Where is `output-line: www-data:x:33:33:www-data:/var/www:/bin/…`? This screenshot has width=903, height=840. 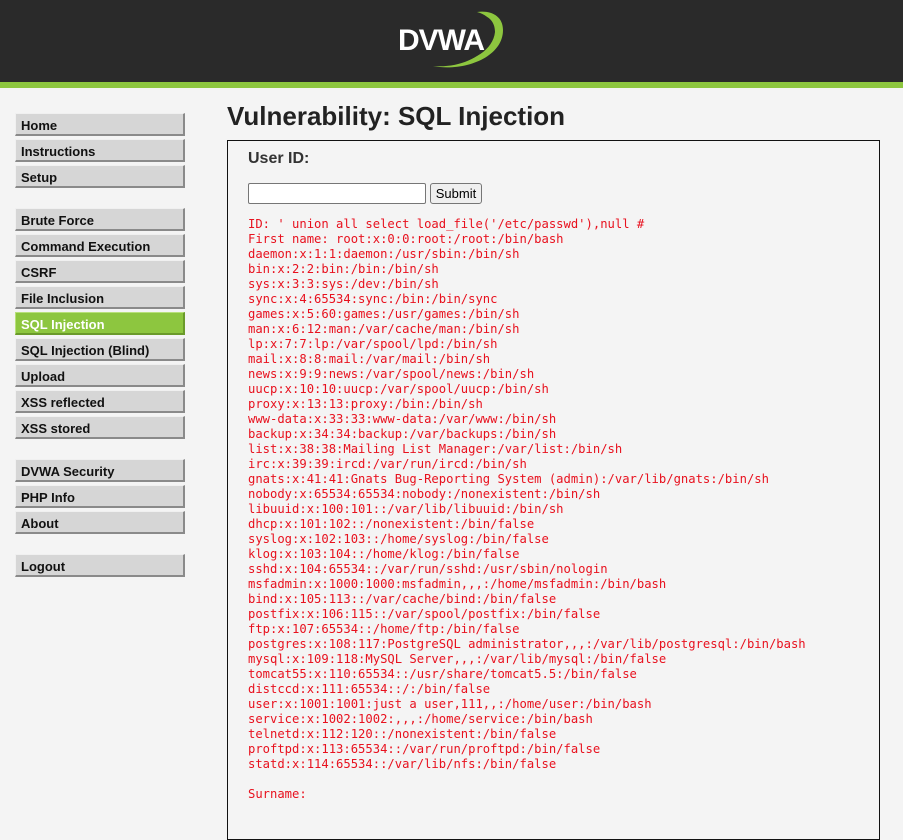
output-line: www-data:x:33:33:www-data:/var/www:/bin/… is located at coordinates (402, 419).